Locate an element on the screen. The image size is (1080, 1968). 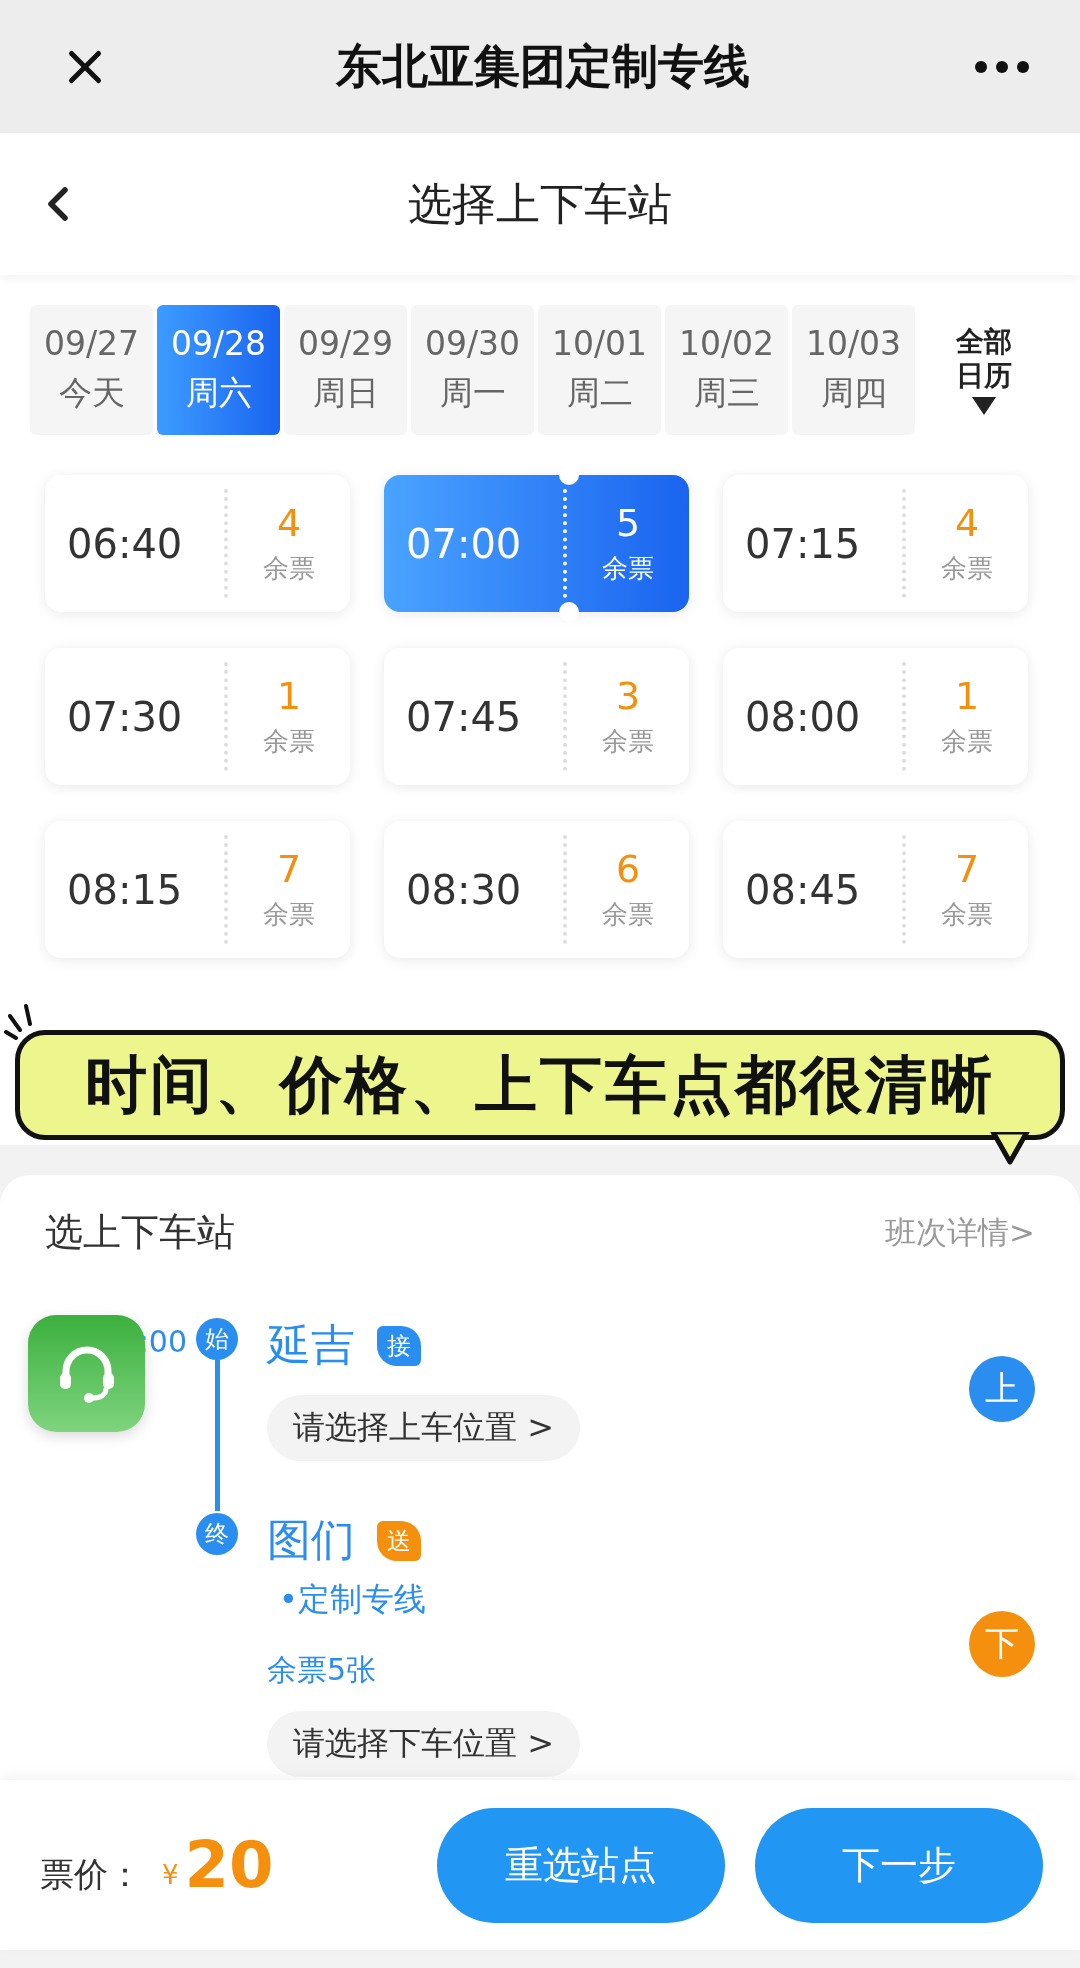
stop-marker: 终 is located at coordinates (217, 1534).